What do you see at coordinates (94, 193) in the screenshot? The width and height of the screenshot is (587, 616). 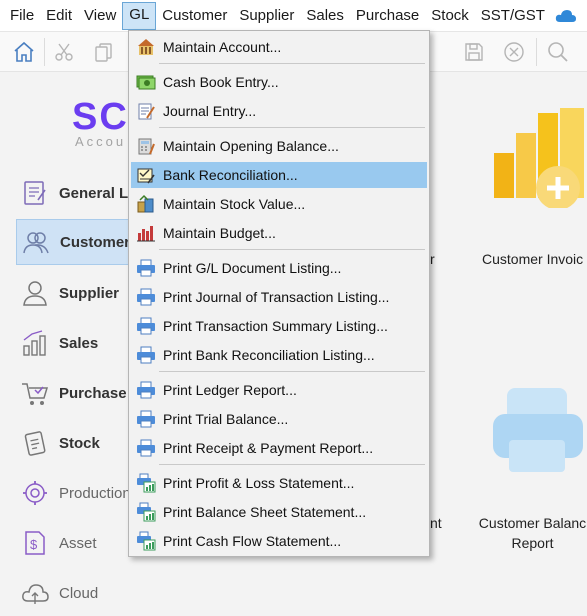 I see `nav-label: General L` at bounding box center [94, 193].